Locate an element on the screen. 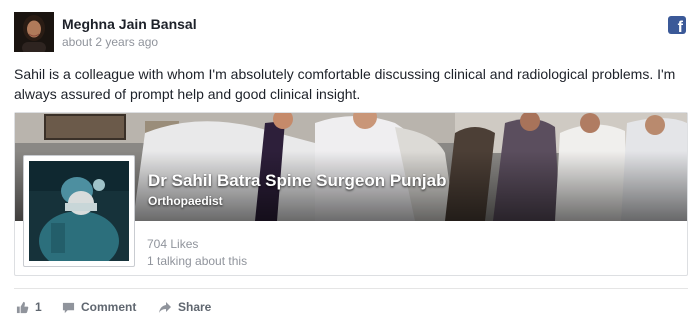 Image resolution: width=700 pixels, height=326 pixels. facebook-icon: f is located at coordinates (677, 25).